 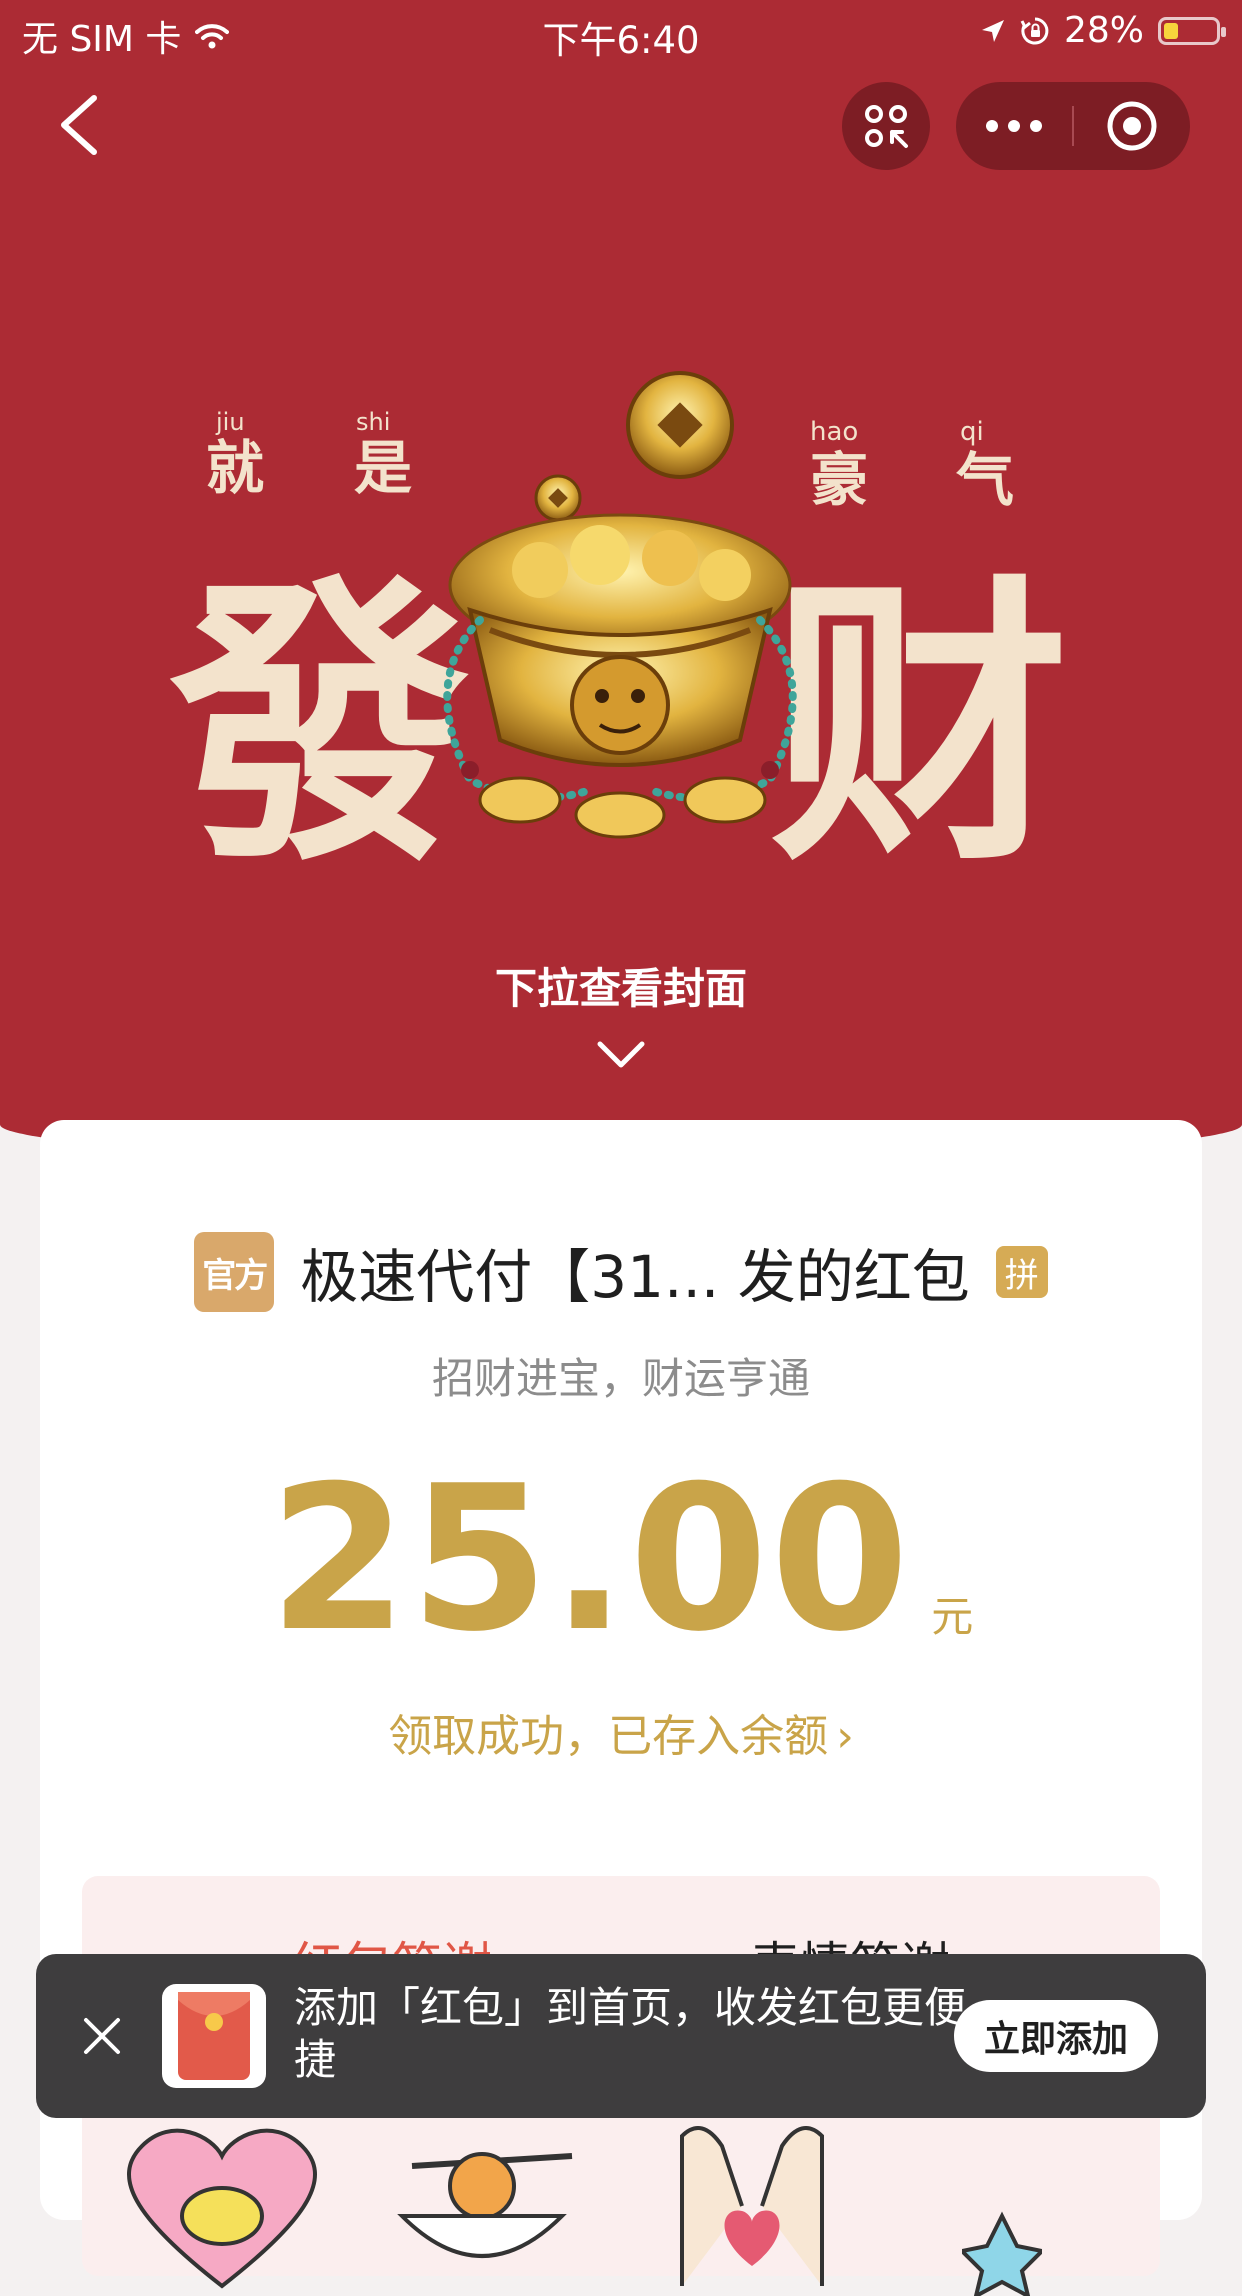 I want to click on more-button, so click(x=1014, y=126).